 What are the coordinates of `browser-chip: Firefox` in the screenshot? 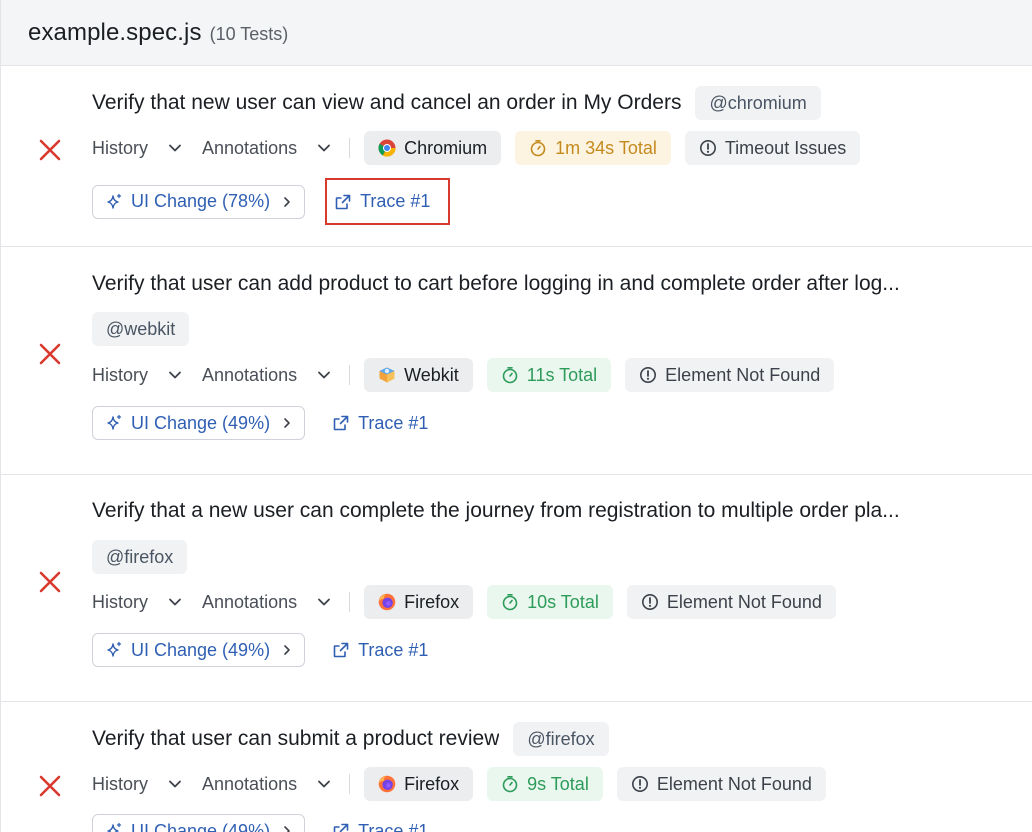 It's located at (419, 602).